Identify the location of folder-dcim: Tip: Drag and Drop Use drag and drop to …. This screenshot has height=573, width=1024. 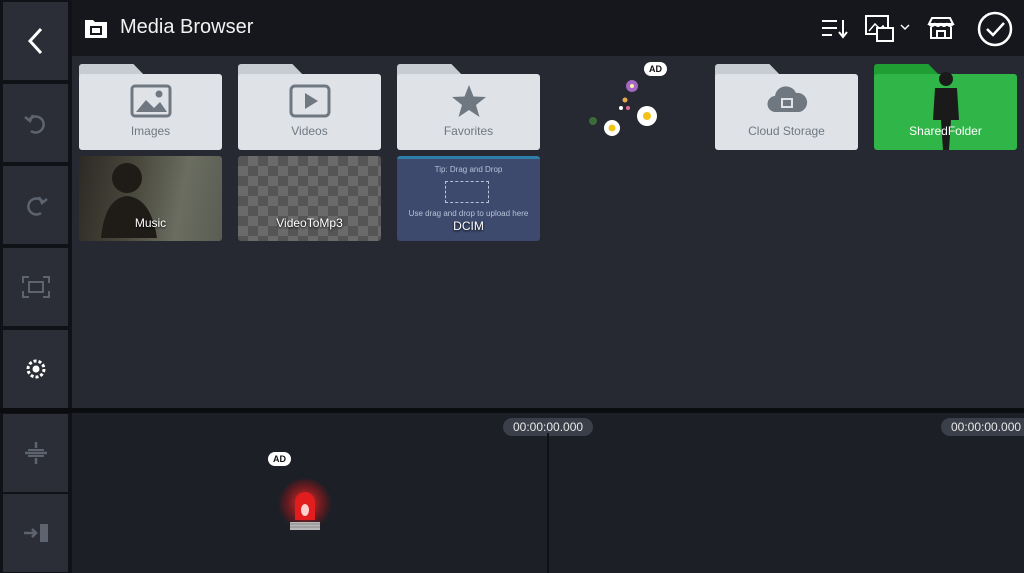
(468, 198).